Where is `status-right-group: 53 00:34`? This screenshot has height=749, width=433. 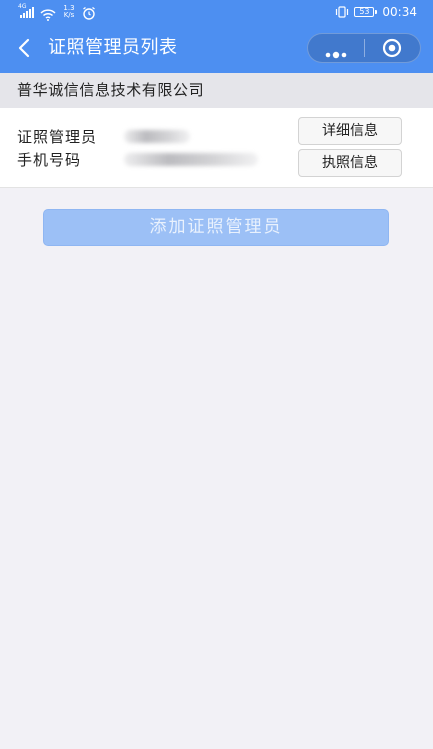 status-right-group: 53 00:34 is located at coordinates (376, 12).